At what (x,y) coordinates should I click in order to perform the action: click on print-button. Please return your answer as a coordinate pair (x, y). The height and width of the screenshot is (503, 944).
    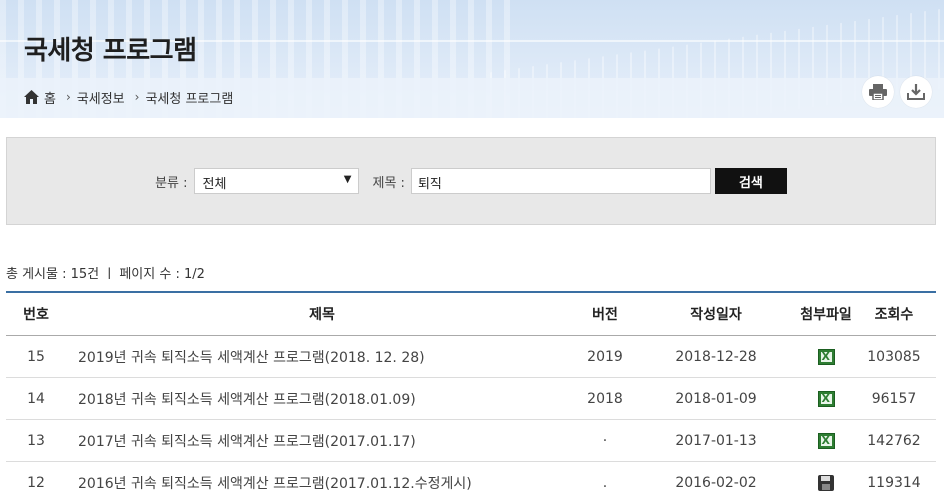
    Looking at the image, I should click on (878, 92).